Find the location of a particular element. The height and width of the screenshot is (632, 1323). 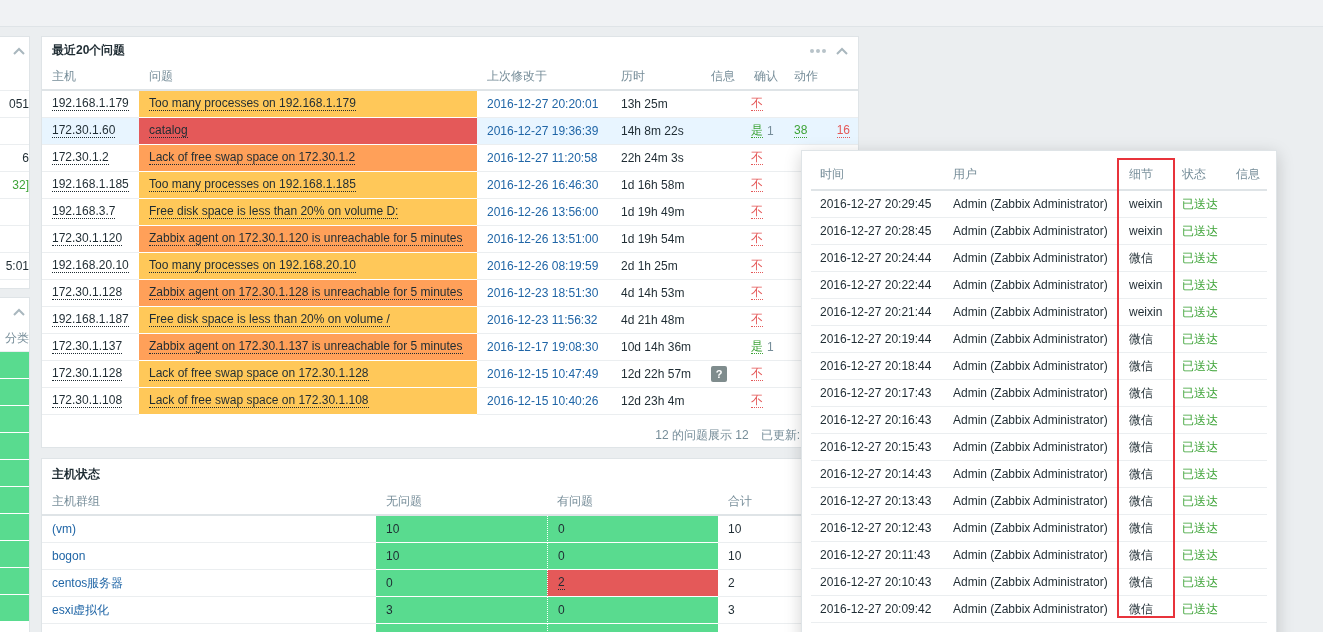

problem-link: Free disk space is less than 20% on volume D: is located at coordinates (274, 212).